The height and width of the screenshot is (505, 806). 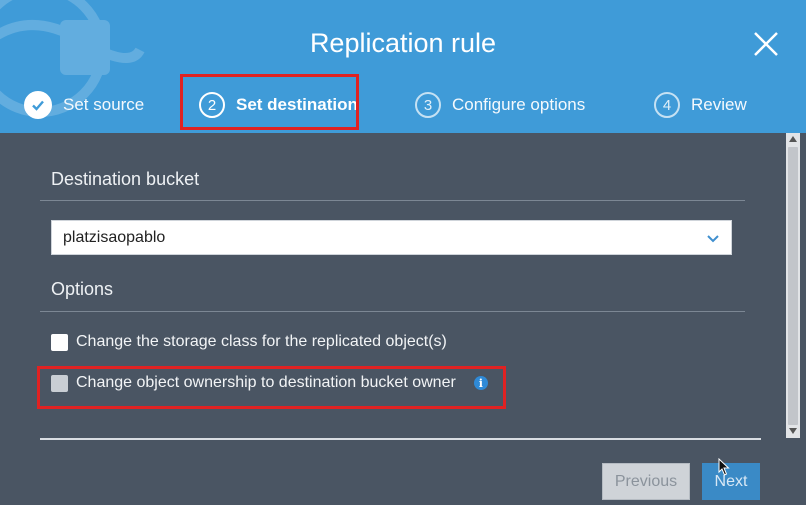 I want to click on previous-button: Previous, so click(x=646, y=481).